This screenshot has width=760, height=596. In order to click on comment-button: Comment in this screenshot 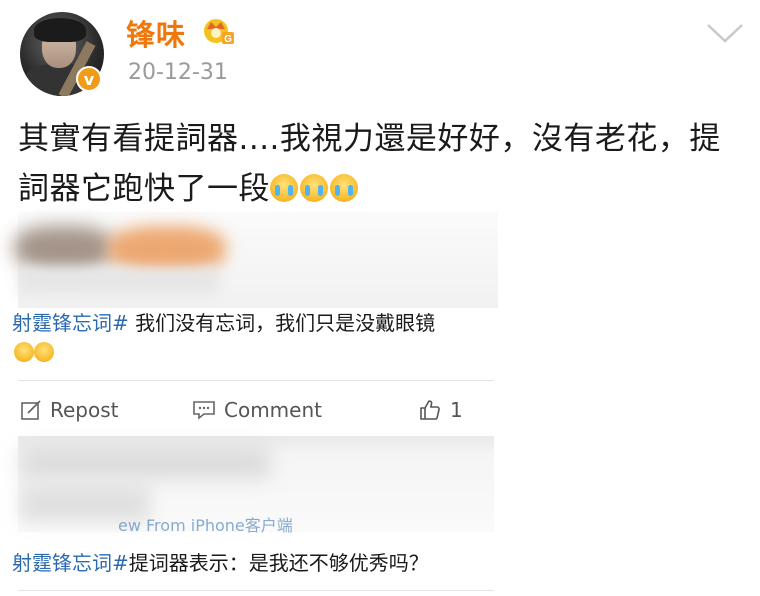, I will do `click(257, 410)`.